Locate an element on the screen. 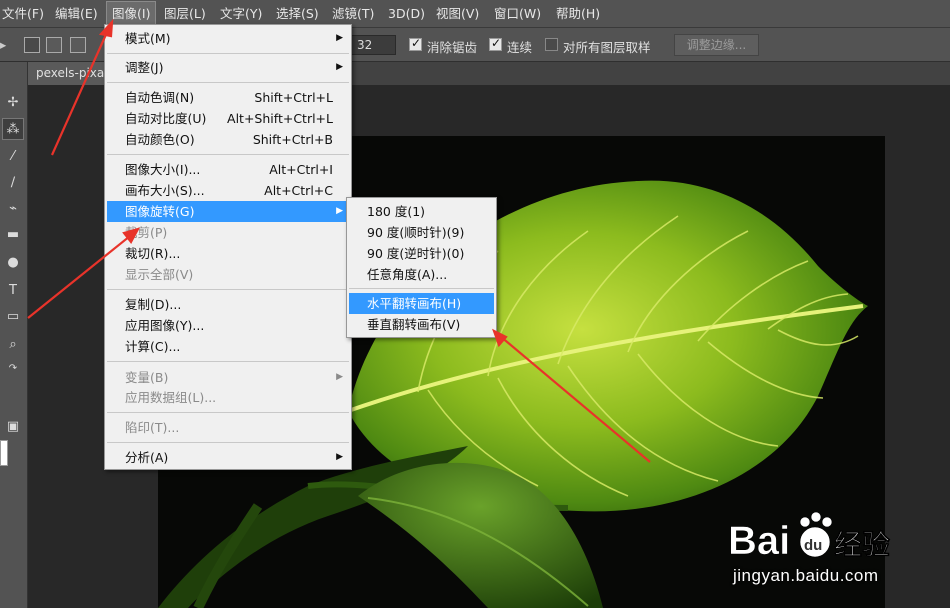  history-brush-tool-icon: ⌁ is located at coordinates (13, 209).